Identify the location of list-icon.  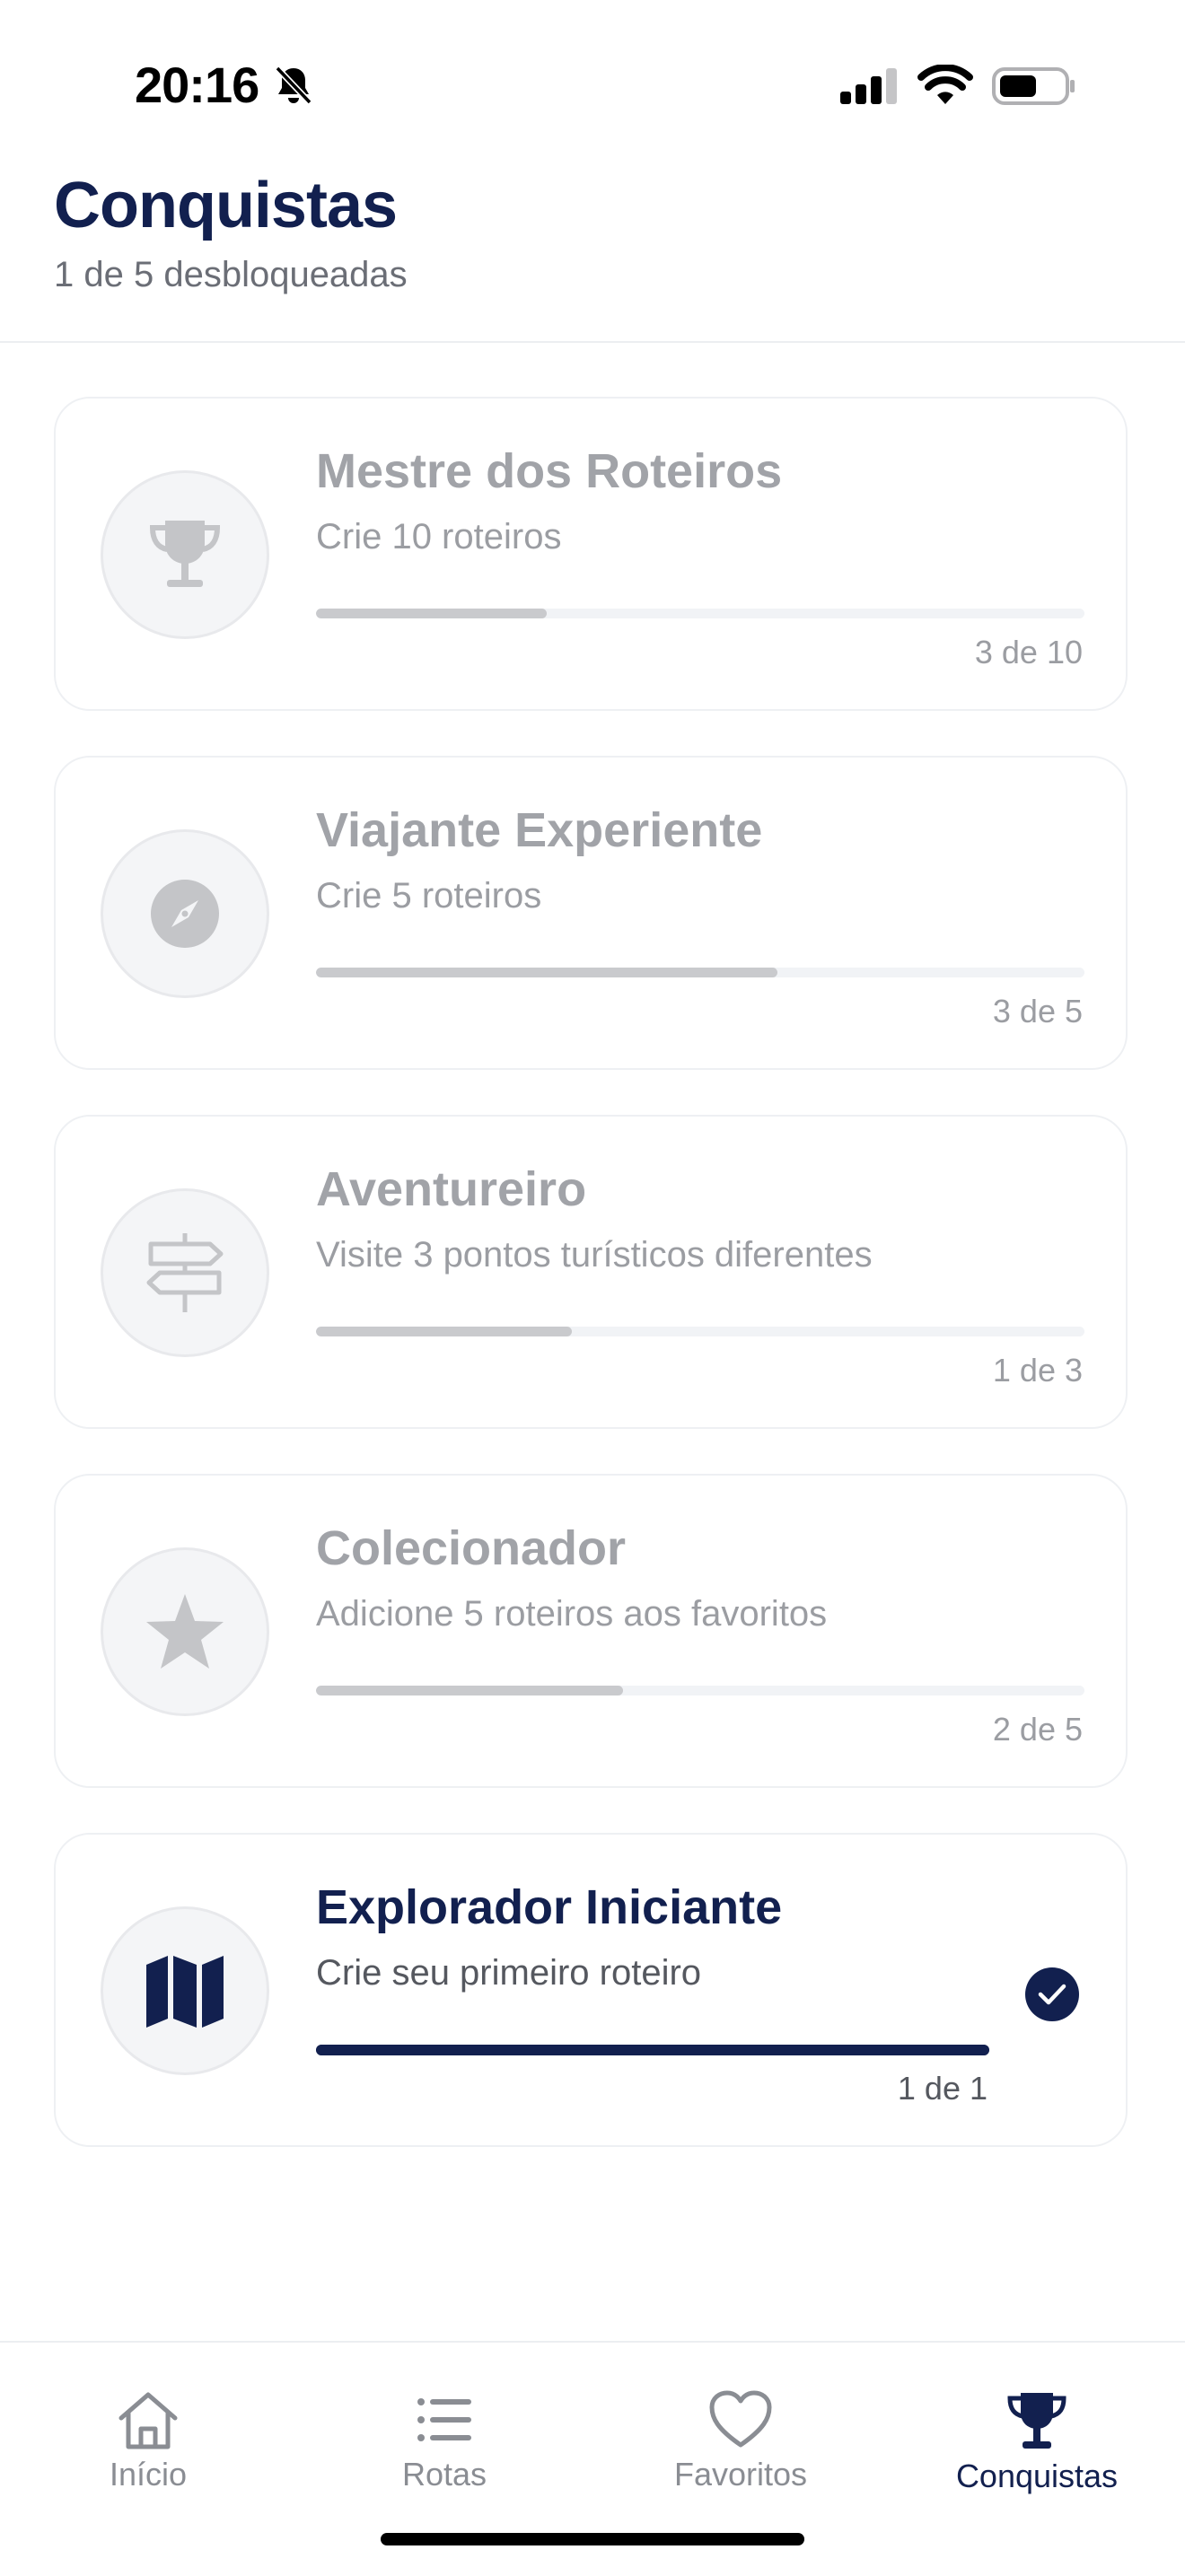
(444, 2419).